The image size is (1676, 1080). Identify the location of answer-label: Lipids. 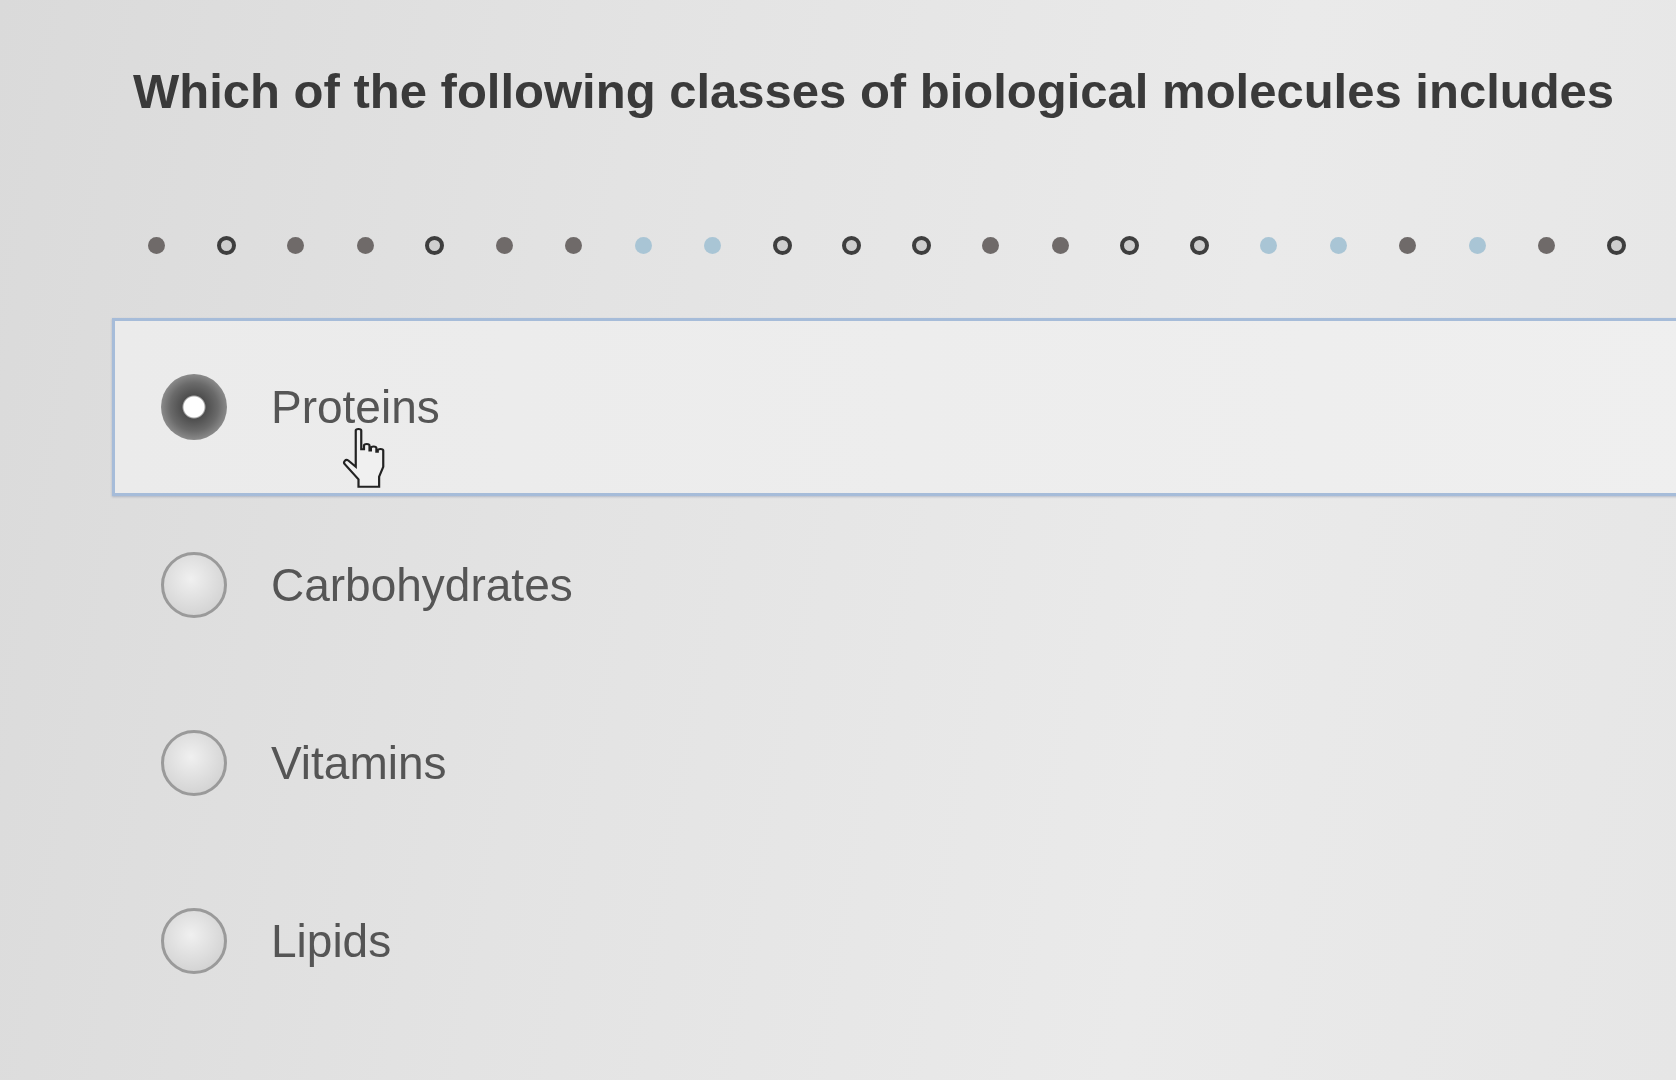
(331, 941).